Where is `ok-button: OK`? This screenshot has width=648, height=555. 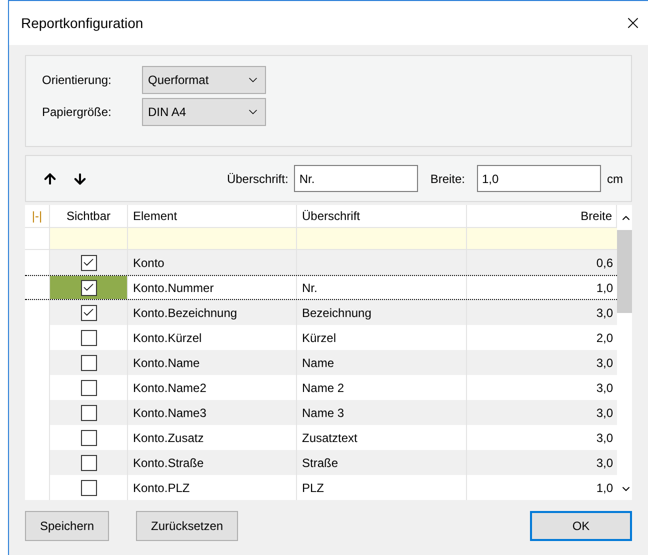
ok-button: OK is located at coordinates (581, 526).